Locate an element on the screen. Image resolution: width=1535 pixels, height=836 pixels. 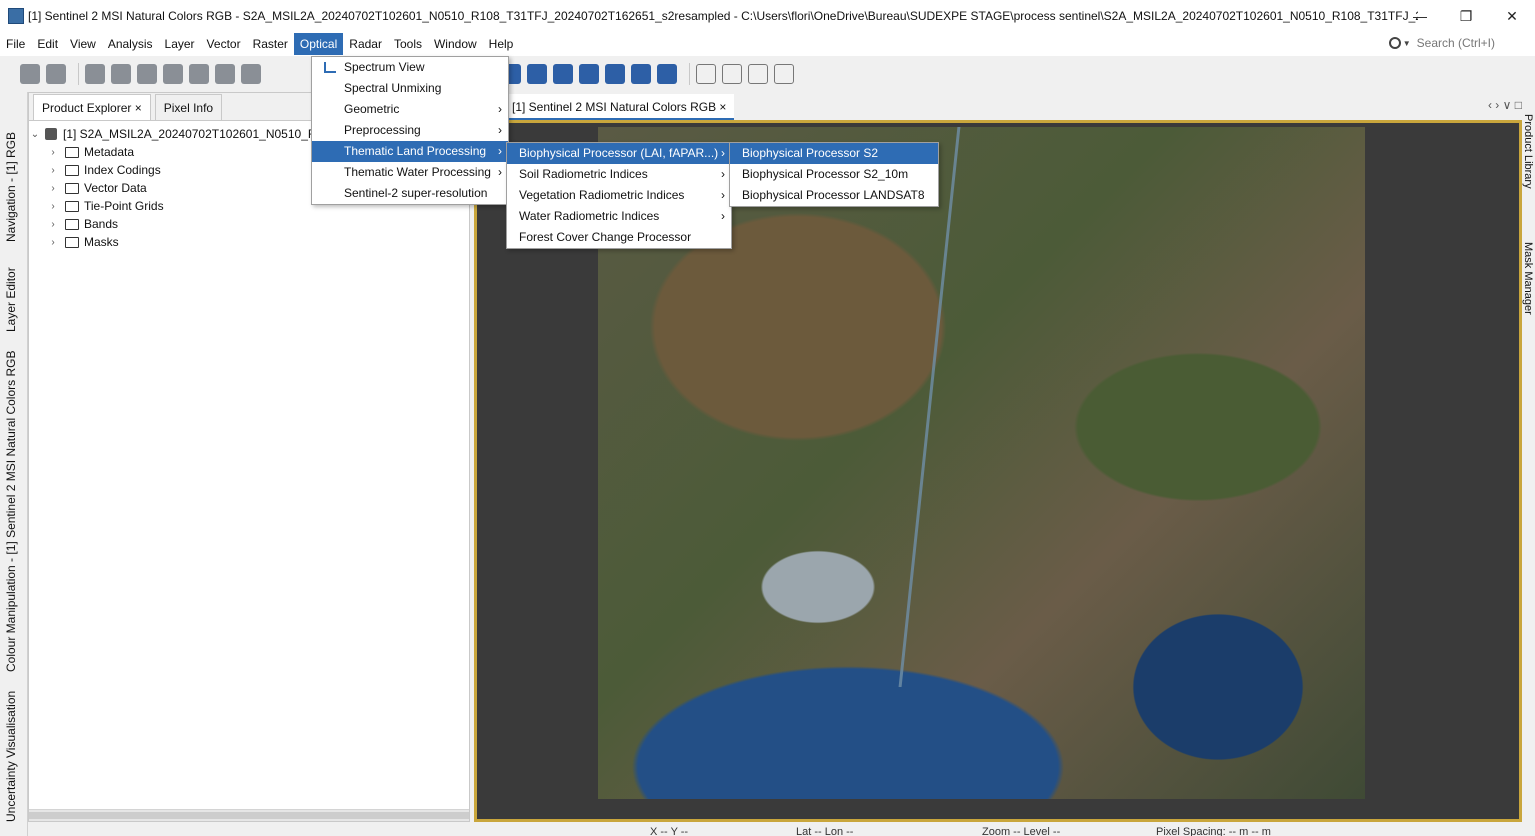
save-product-icon is located at coordinates (56, 74).